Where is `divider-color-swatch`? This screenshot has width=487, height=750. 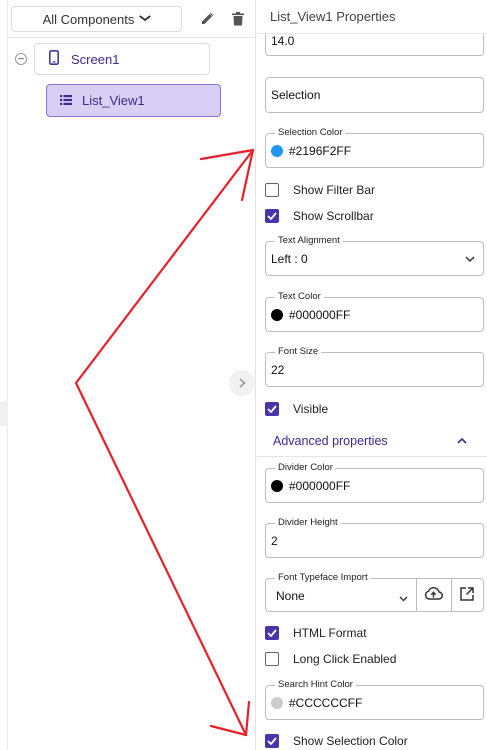
divider-color-swatch is located at coordinates (277, 485).